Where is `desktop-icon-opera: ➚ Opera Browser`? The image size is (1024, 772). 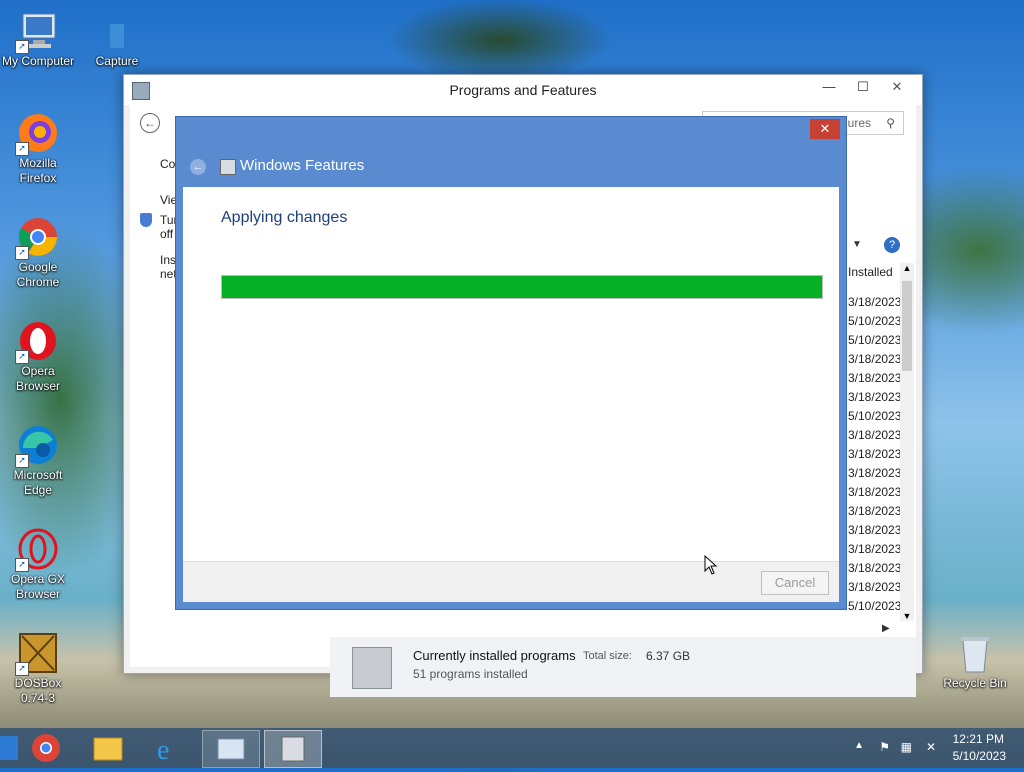
desktop-icon-opera: ➚ Opera Browser is located at coordinates (38, 357).